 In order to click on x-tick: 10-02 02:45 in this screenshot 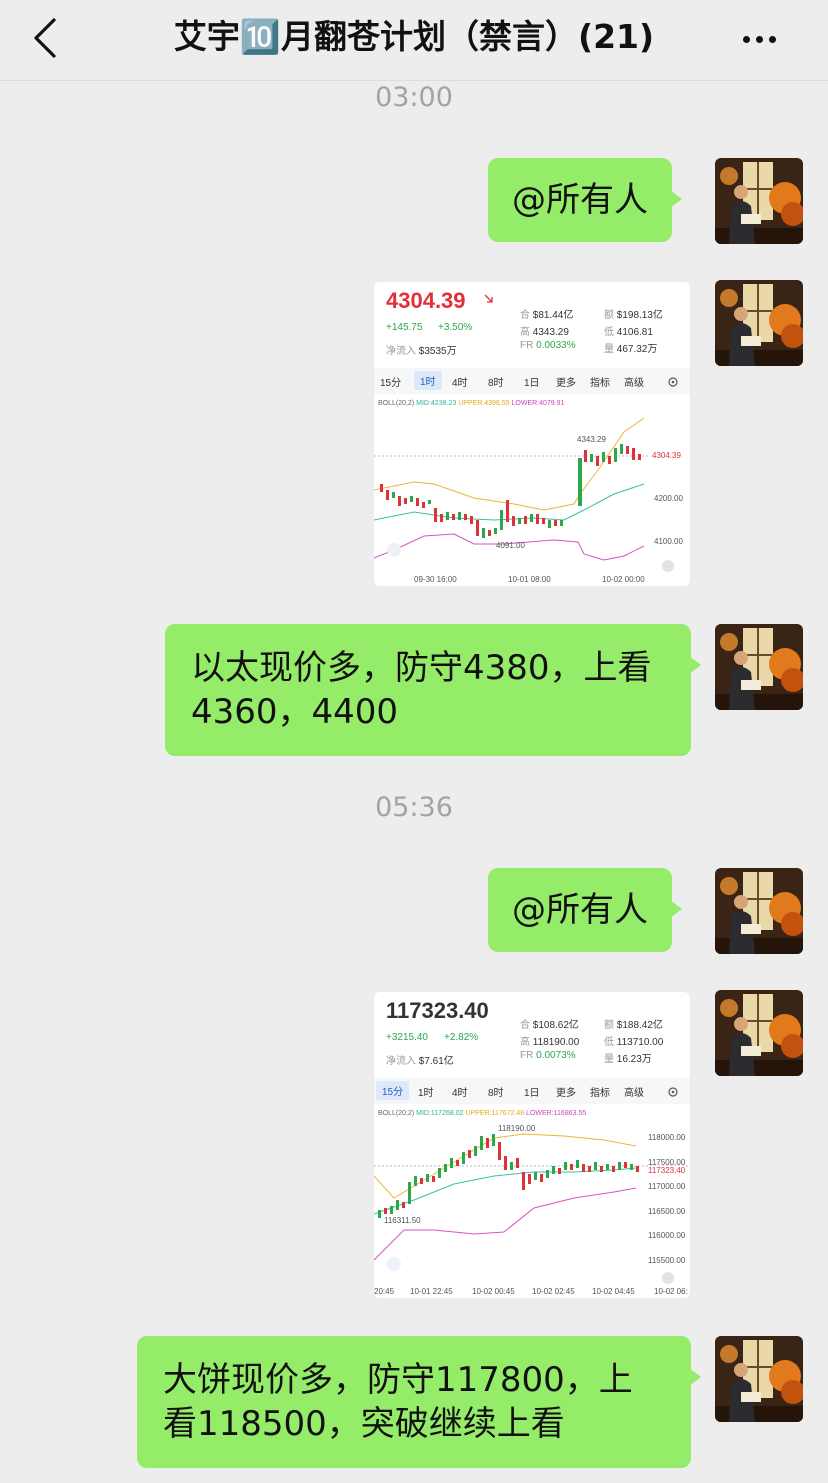, I will do `click(553, 1291)`.